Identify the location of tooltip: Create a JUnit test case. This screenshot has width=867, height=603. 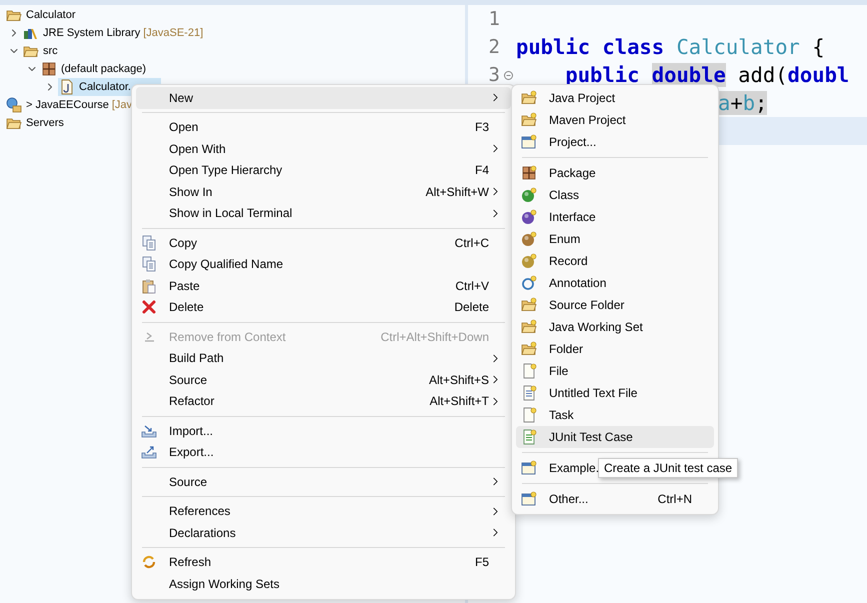
(668, 468).